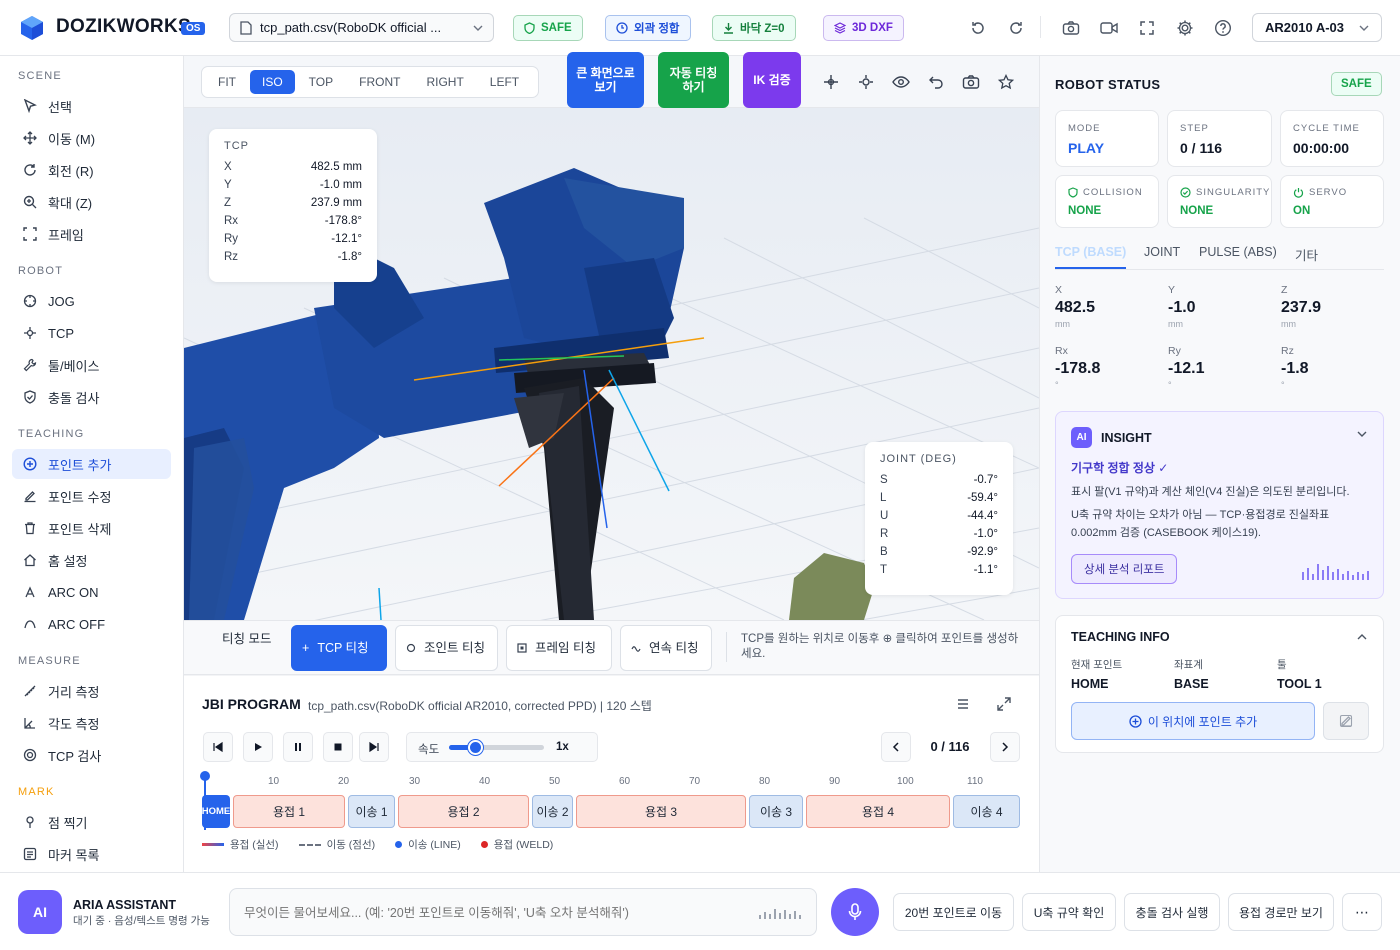  What do you see at coordinates (1193, 721) in the screenshot?
I see `add-point-here-button: 이 위치에 포인트 추가` at bounding box center [1193, 721].